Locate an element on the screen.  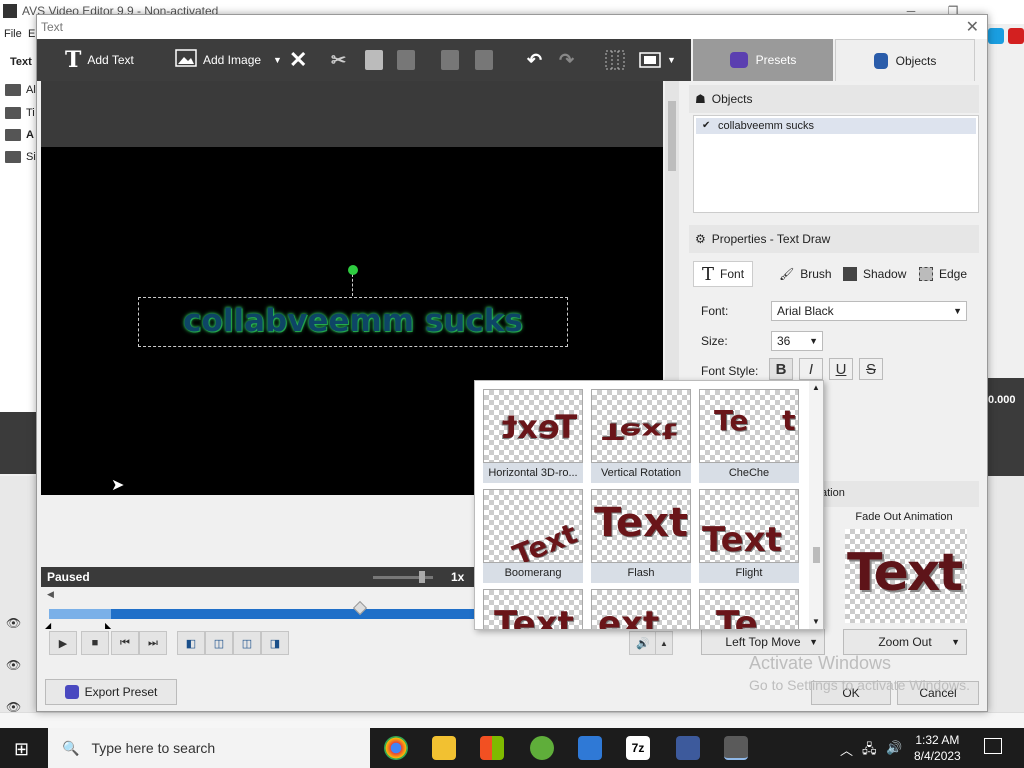
mark-in-button: ◧ is located at coordinates (191, 643).